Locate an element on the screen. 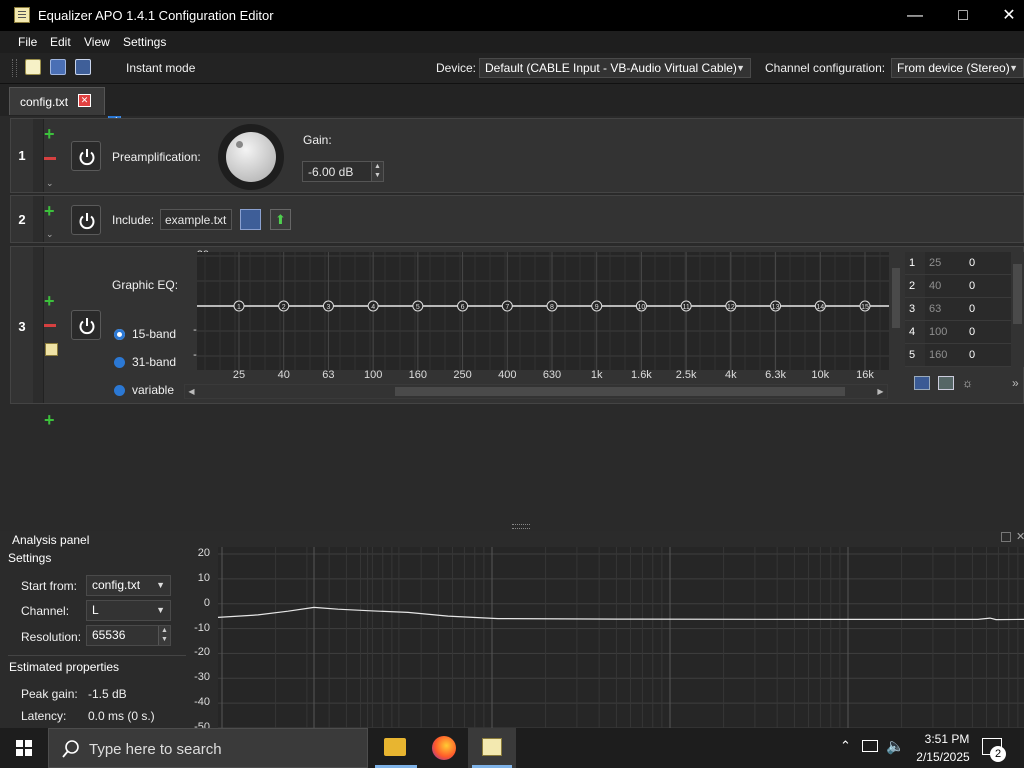 The height and width of the screenshot is (768, 1024). new-file-icon is located at coordinates (33, 67).